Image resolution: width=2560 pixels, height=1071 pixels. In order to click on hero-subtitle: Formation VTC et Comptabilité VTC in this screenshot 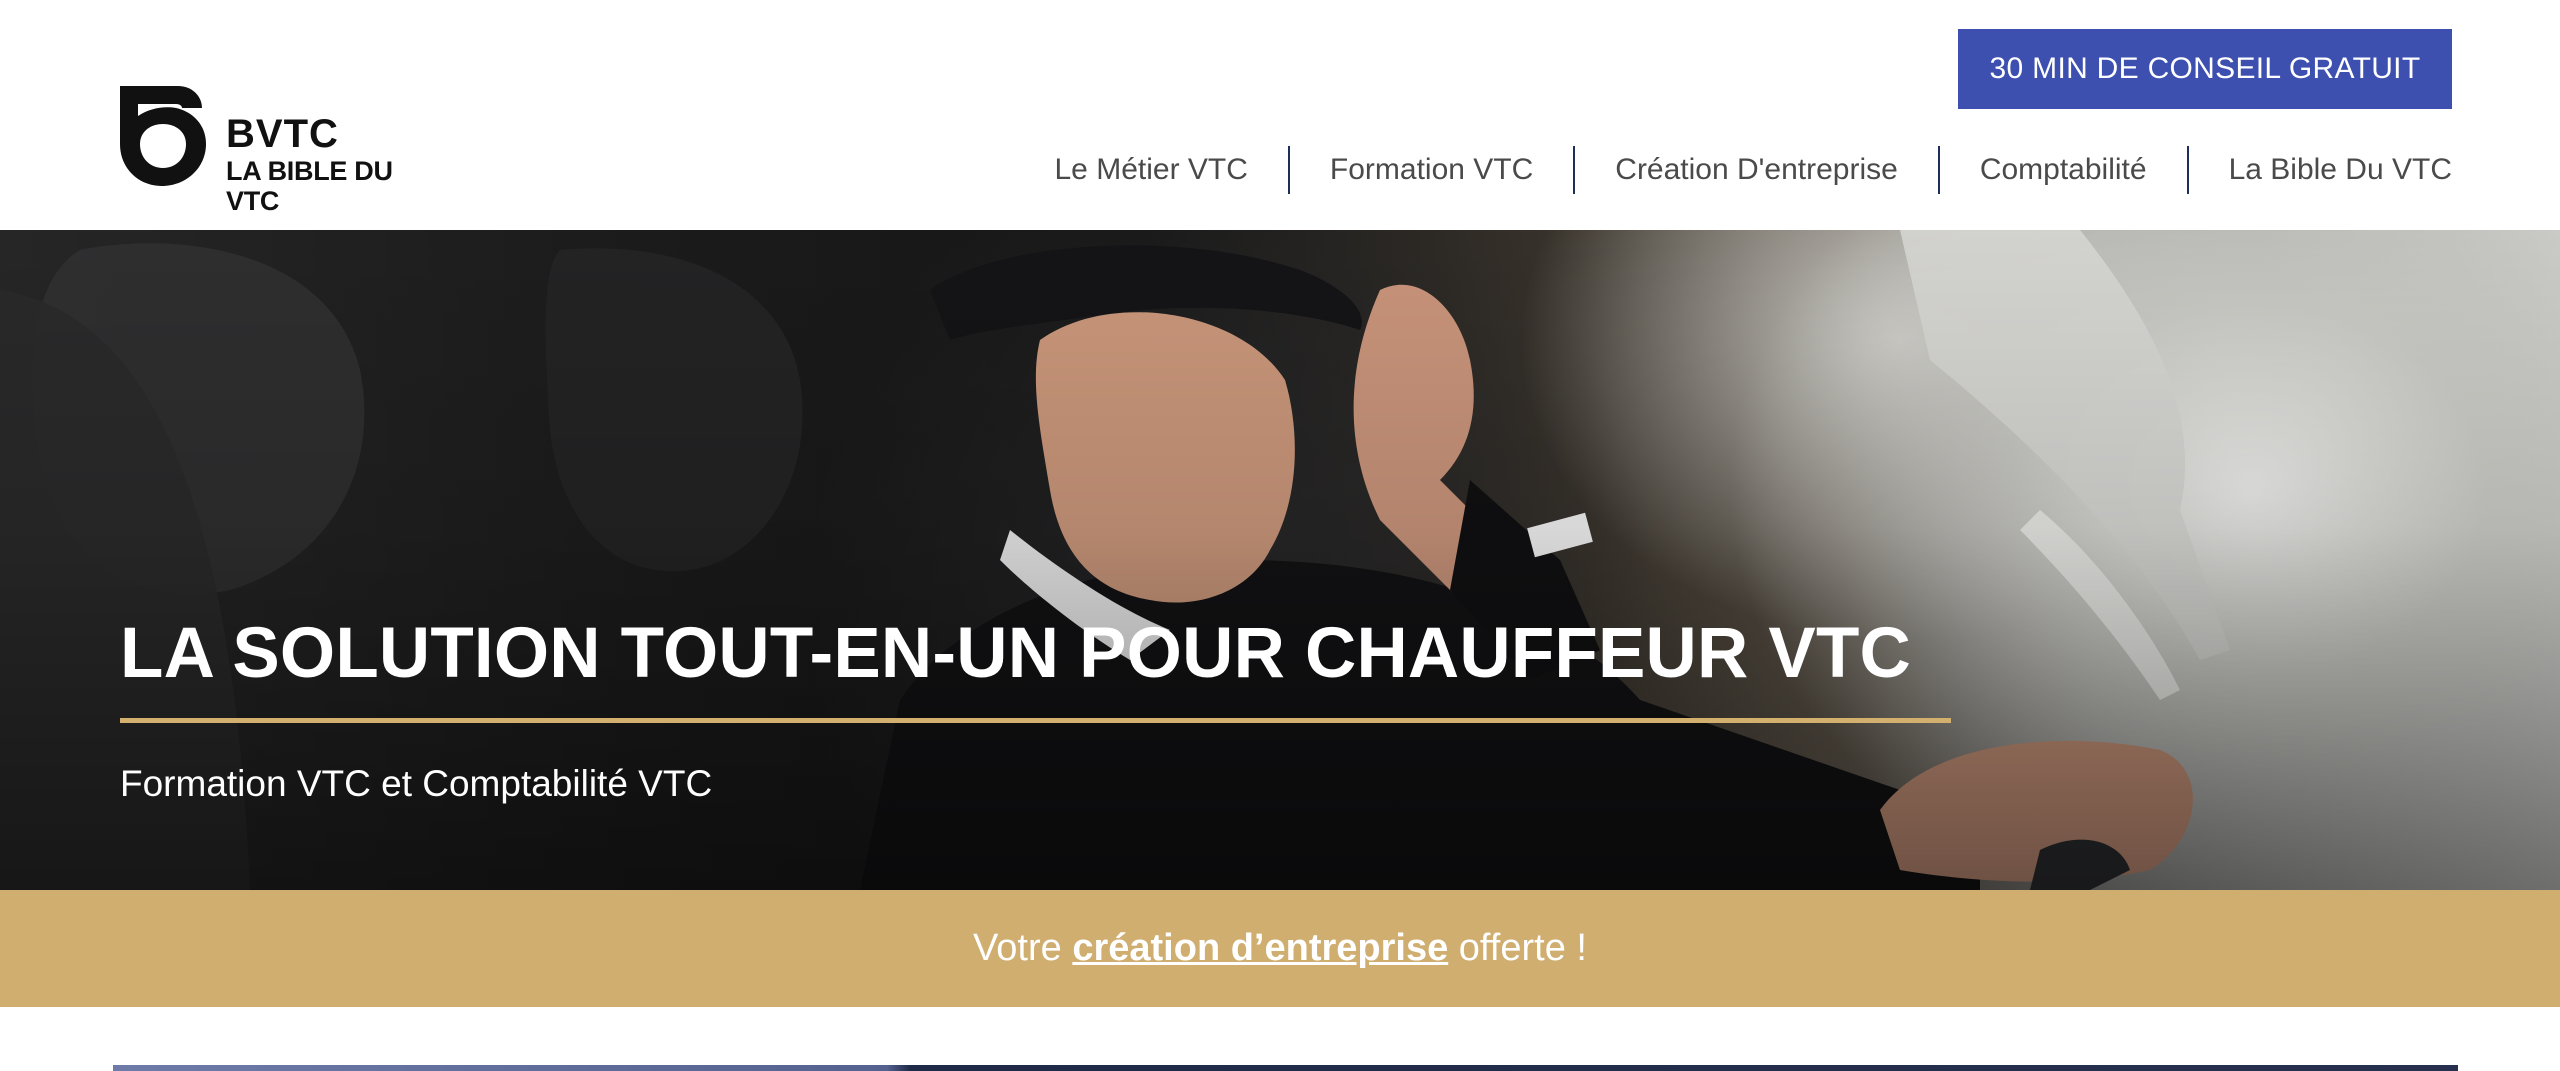, I will do `click(416, 783)`.